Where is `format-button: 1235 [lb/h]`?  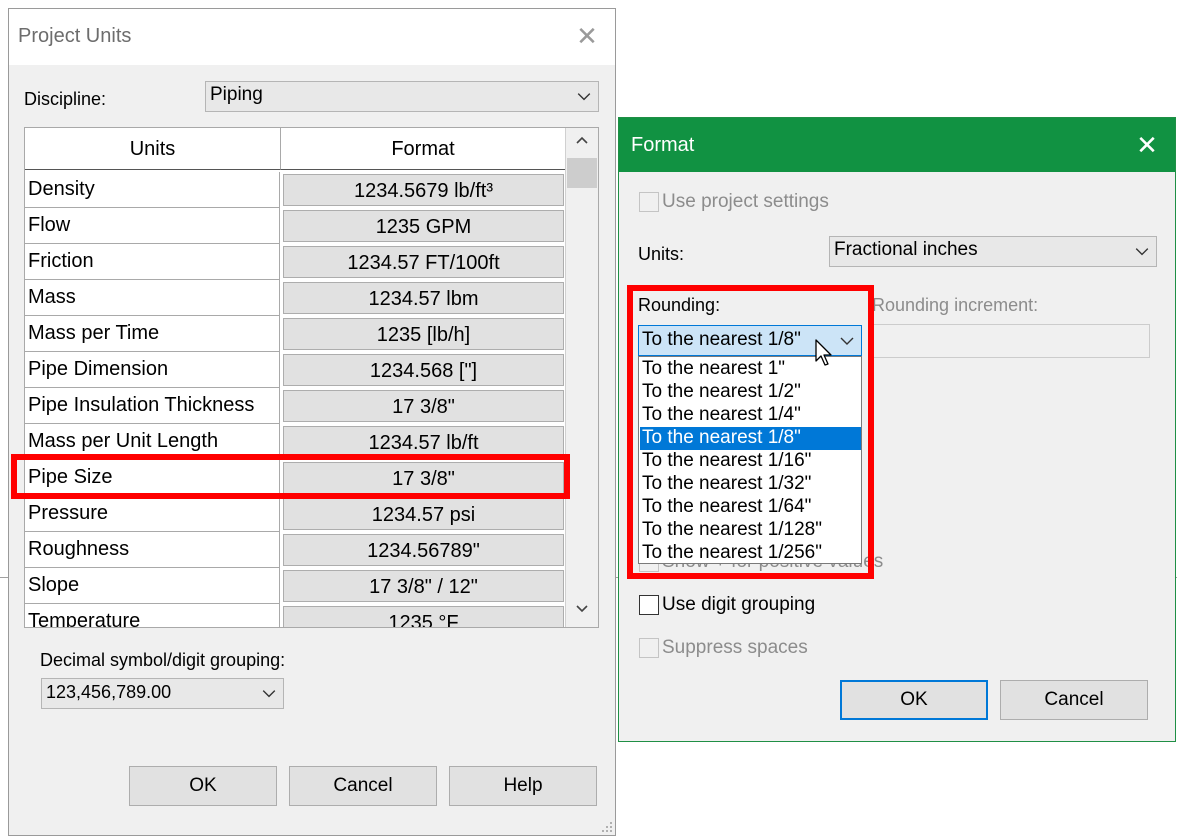
format-button: 1235 [lb/h] is located at coordinates (423, 334).